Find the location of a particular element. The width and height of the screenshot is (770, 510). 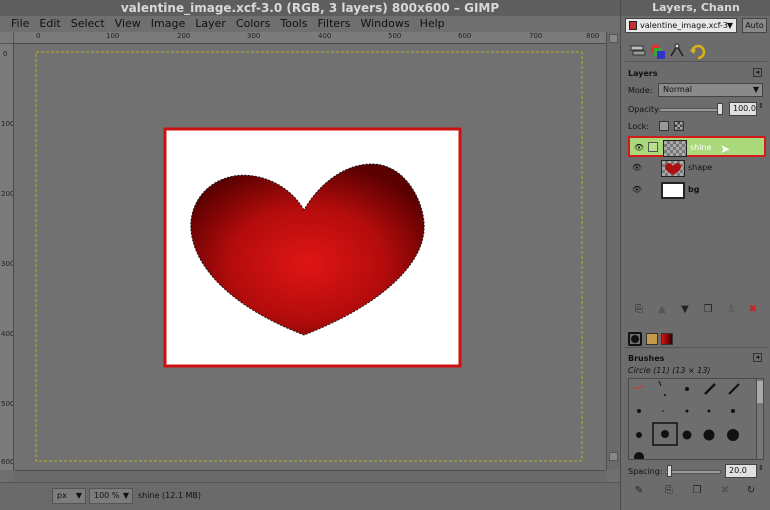

refresh-brushes-icon: ↻ is located at coordinates (751, 491).